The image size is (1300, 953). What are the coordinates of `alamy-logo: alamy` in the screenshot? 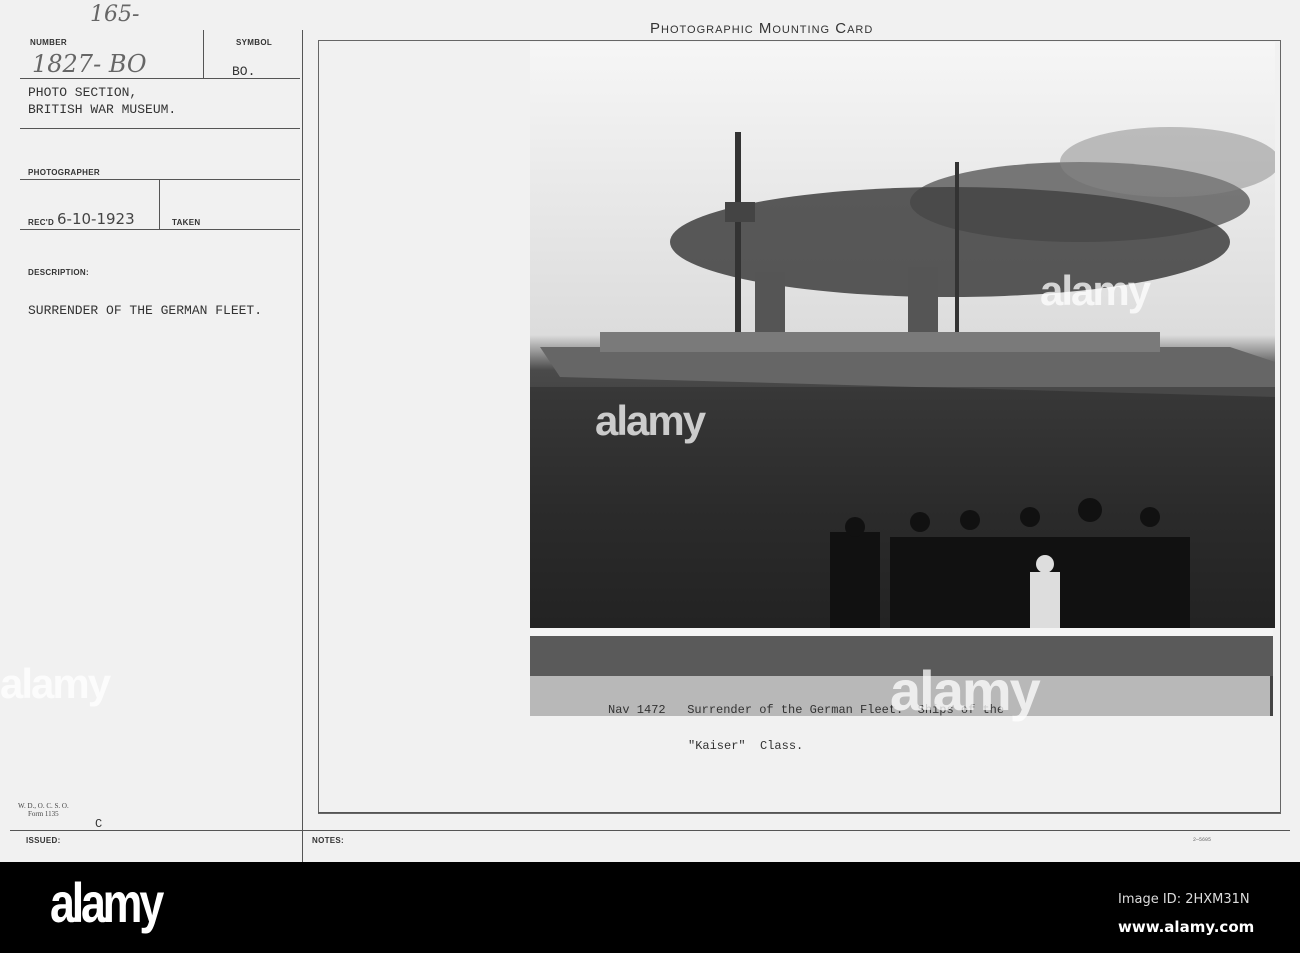 It's located at (107, 902).